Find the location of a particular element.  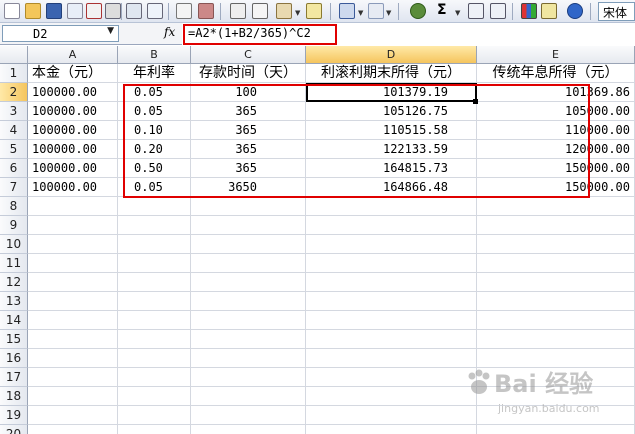

cell-c5: 365 is located at coordinates (248, 149).